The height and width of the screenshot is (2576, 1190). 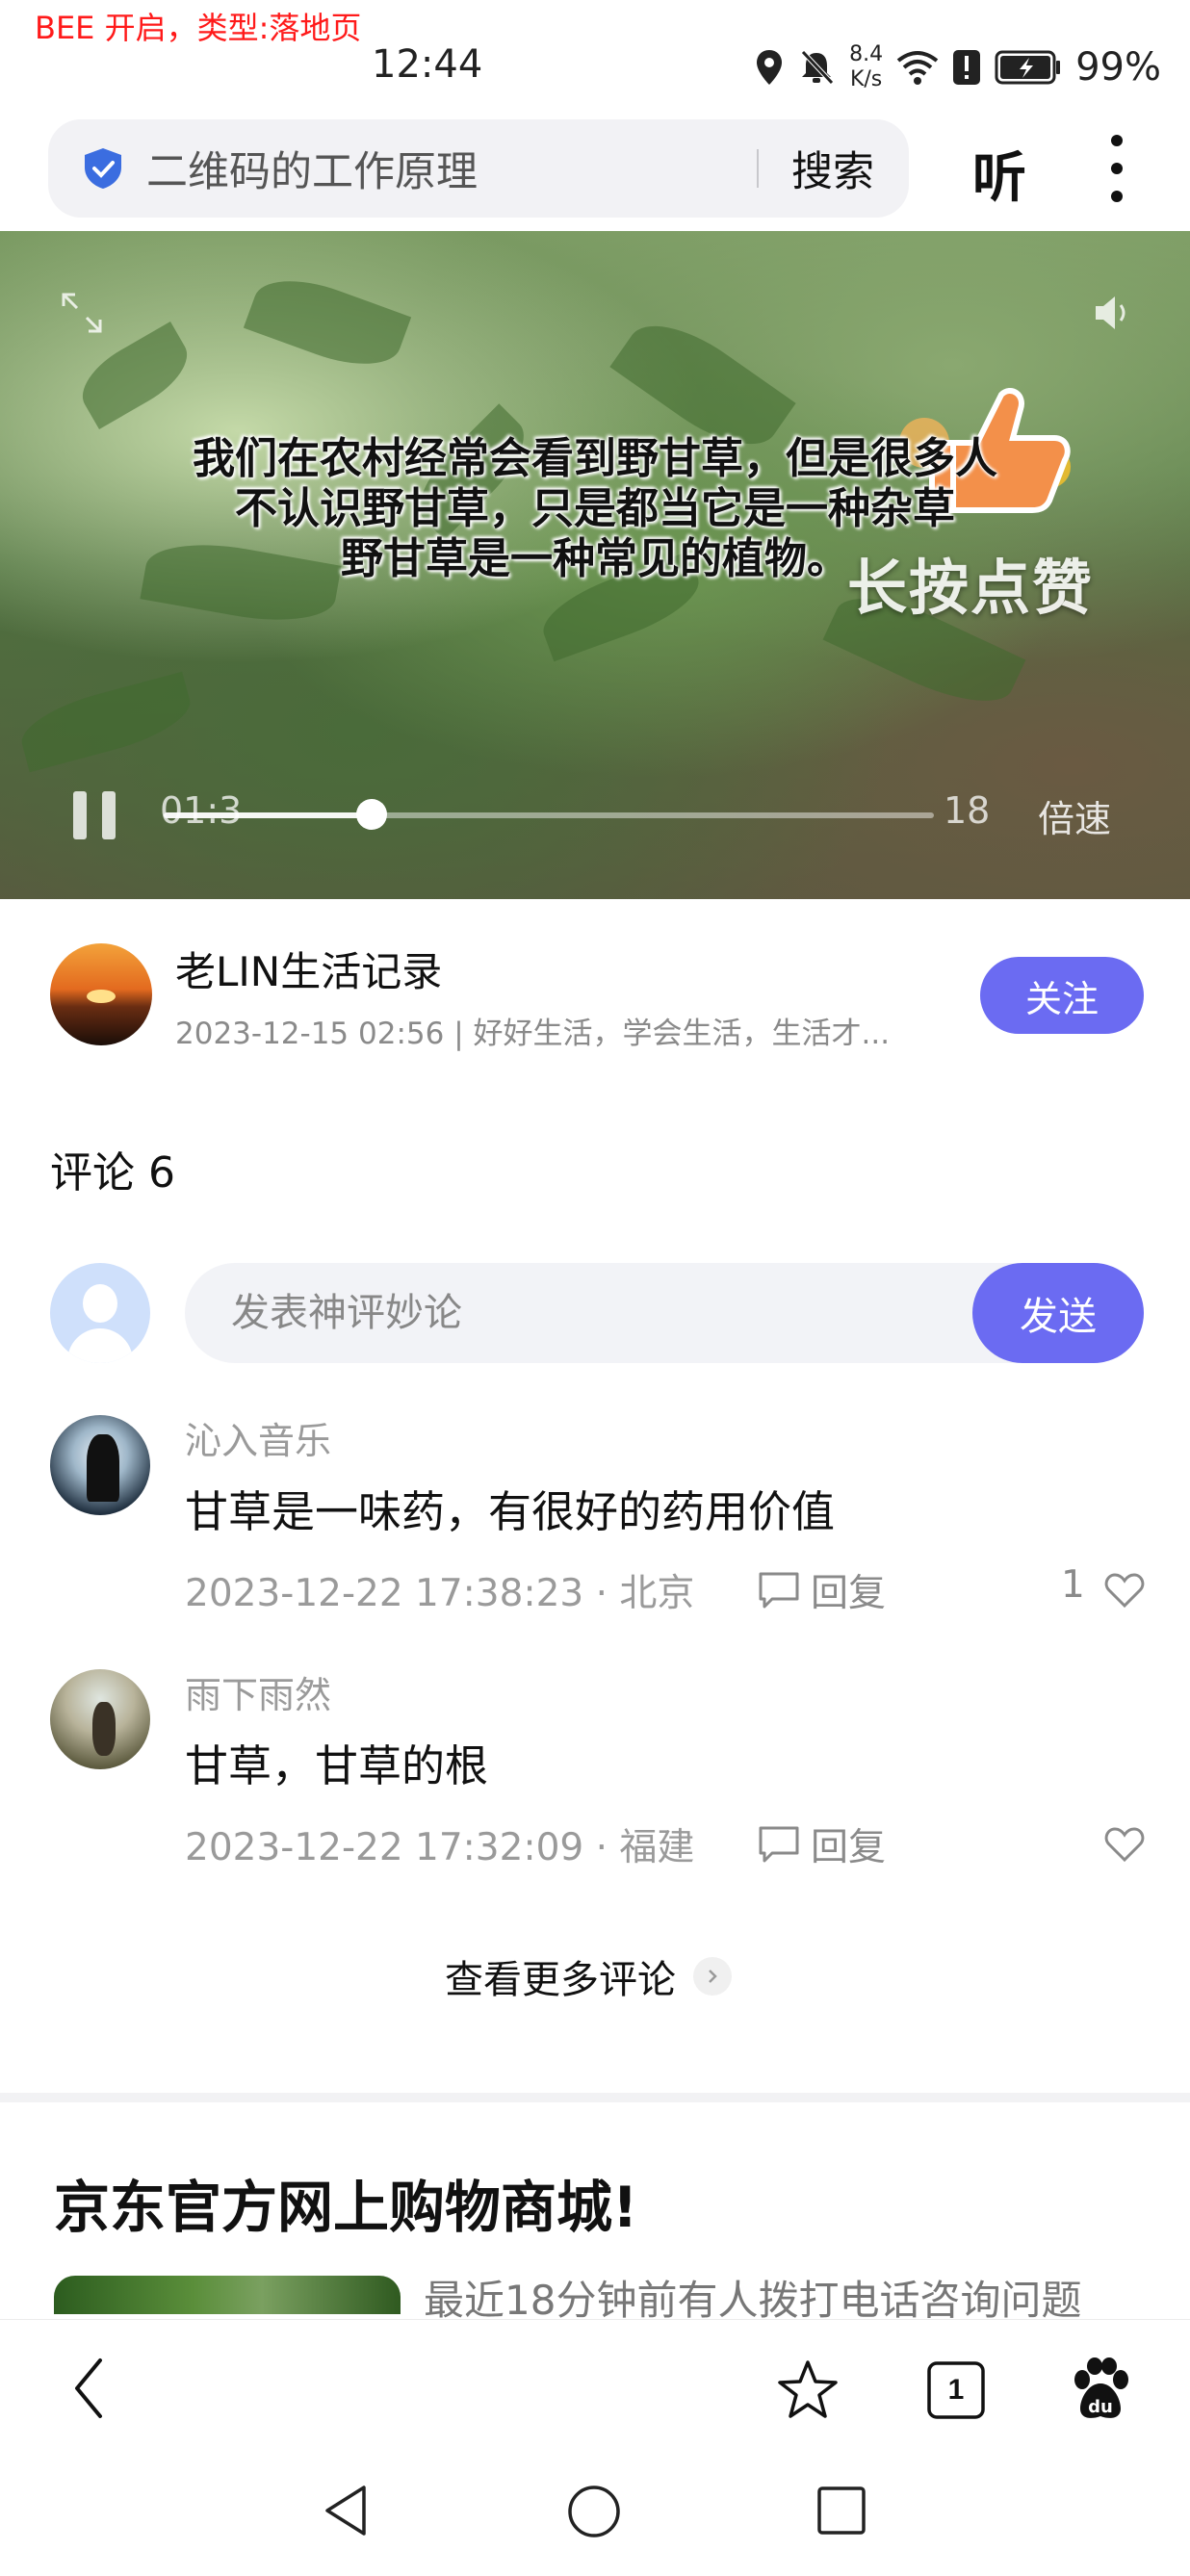 I want to click on triangle-back-icon, so click(x=346, y=2511).